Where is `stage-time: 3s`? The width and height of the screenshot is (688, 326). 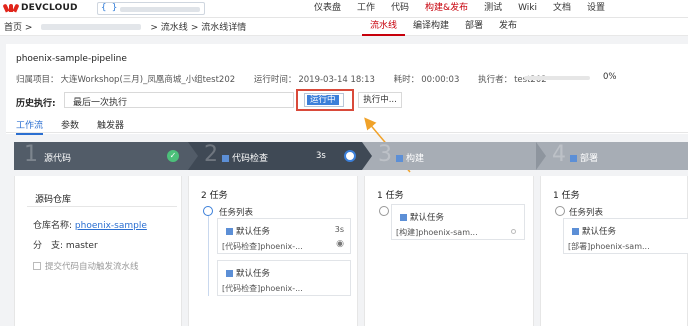 stage-time: 3s is located at coordinates (321, 156).